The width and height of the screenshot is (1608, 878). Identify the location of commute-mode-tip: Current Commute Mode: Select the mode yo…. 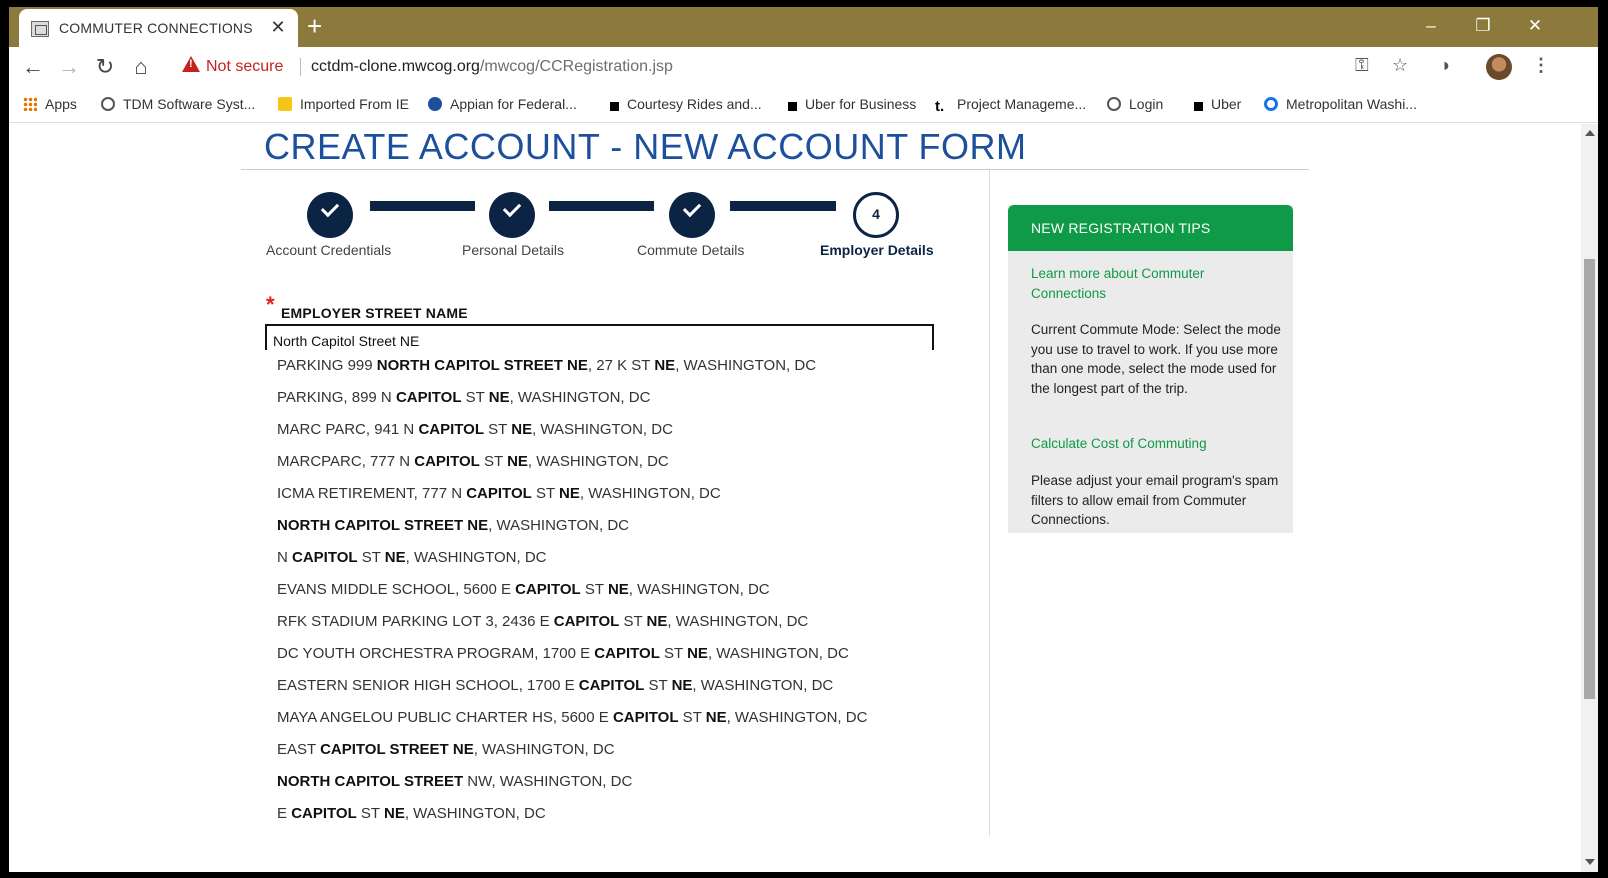
(1156, 359).